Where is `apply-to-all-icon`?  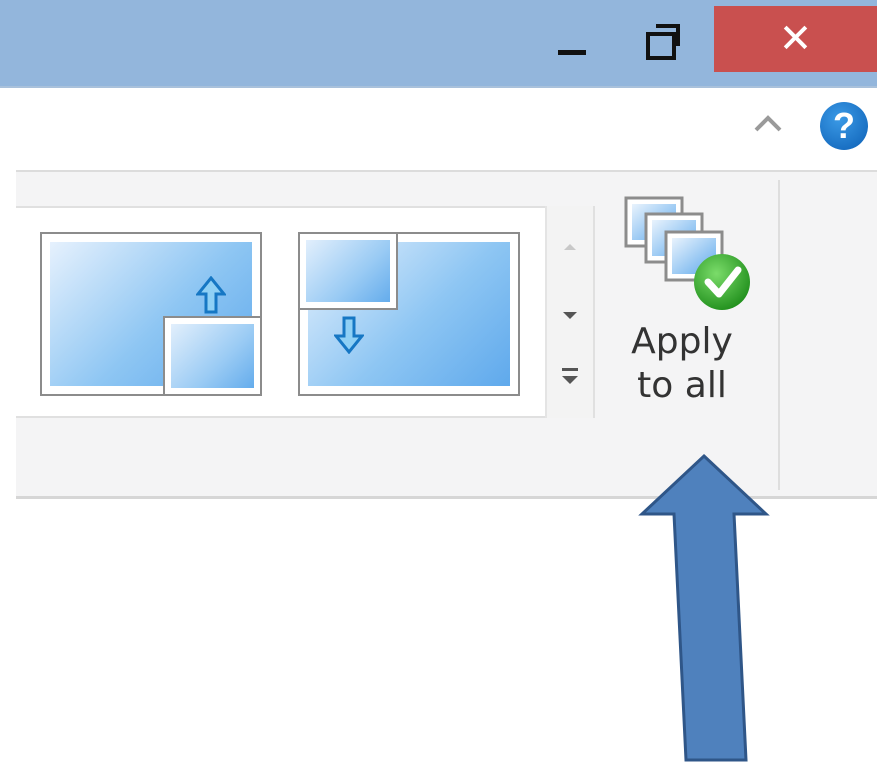
apply-to-all-icon is located at coordinates (687, 253).